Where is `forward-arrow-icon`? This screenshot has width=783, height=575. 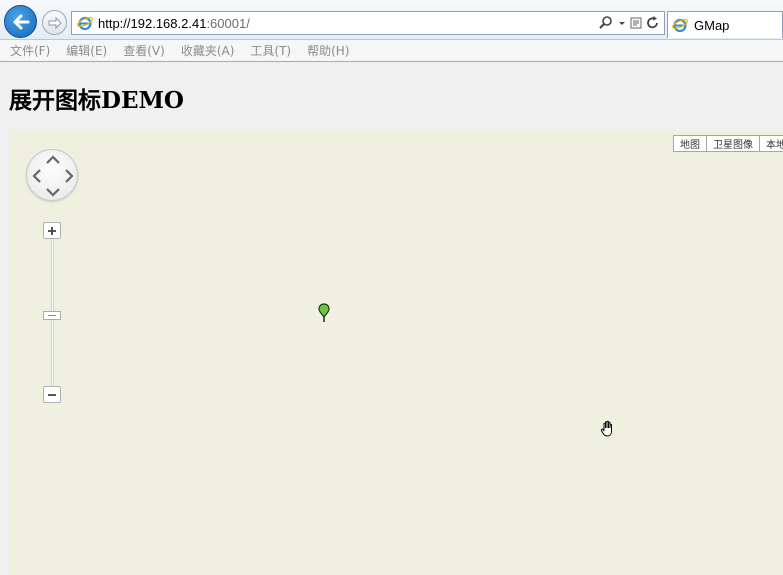
forward-arrow-icon is located at coordinates (55, 22).